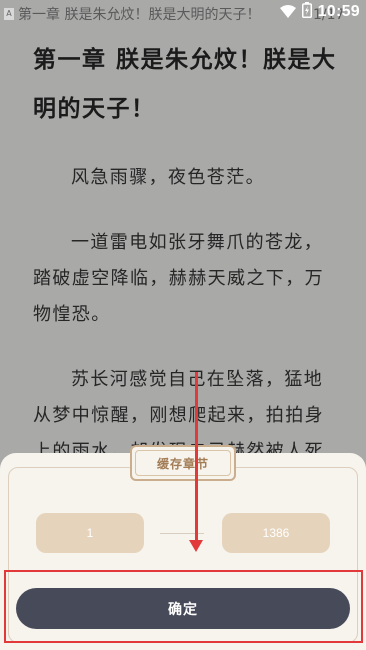 The height and width of the screenshot is (650, 366). I want to click on annotation-highlight-box, so click(183, 606).